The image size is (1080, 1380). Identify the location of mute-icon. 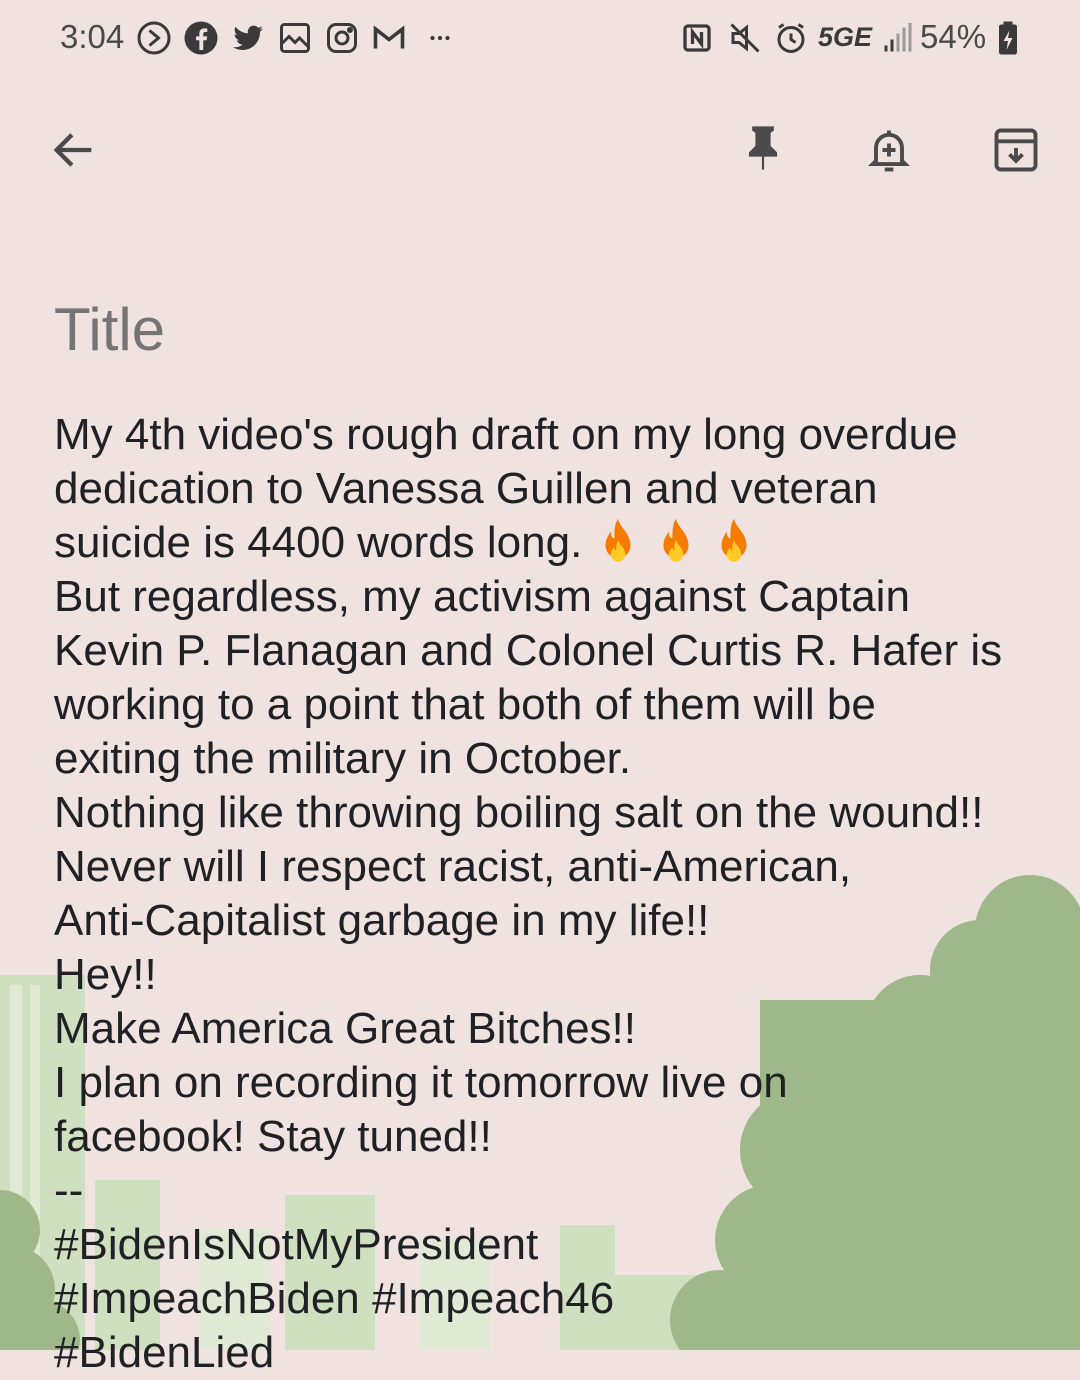
(745, 38).